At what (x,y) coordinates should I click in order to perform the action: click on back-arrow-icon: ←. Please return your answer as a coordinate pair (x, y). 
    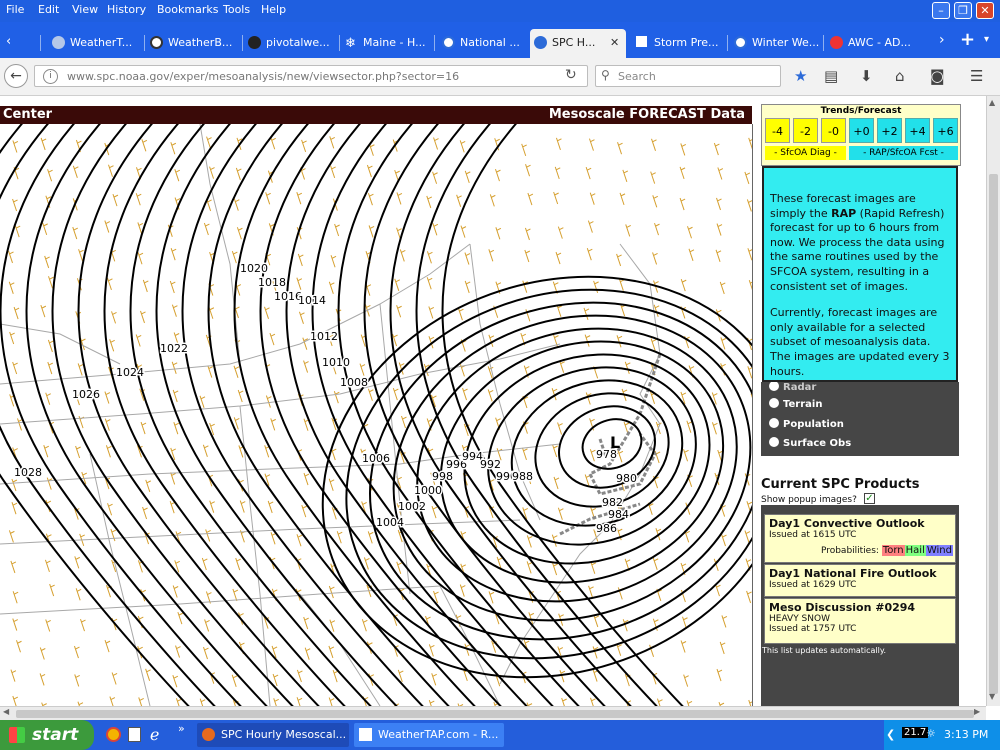
    Looking at the image, I should click on (16, 76).